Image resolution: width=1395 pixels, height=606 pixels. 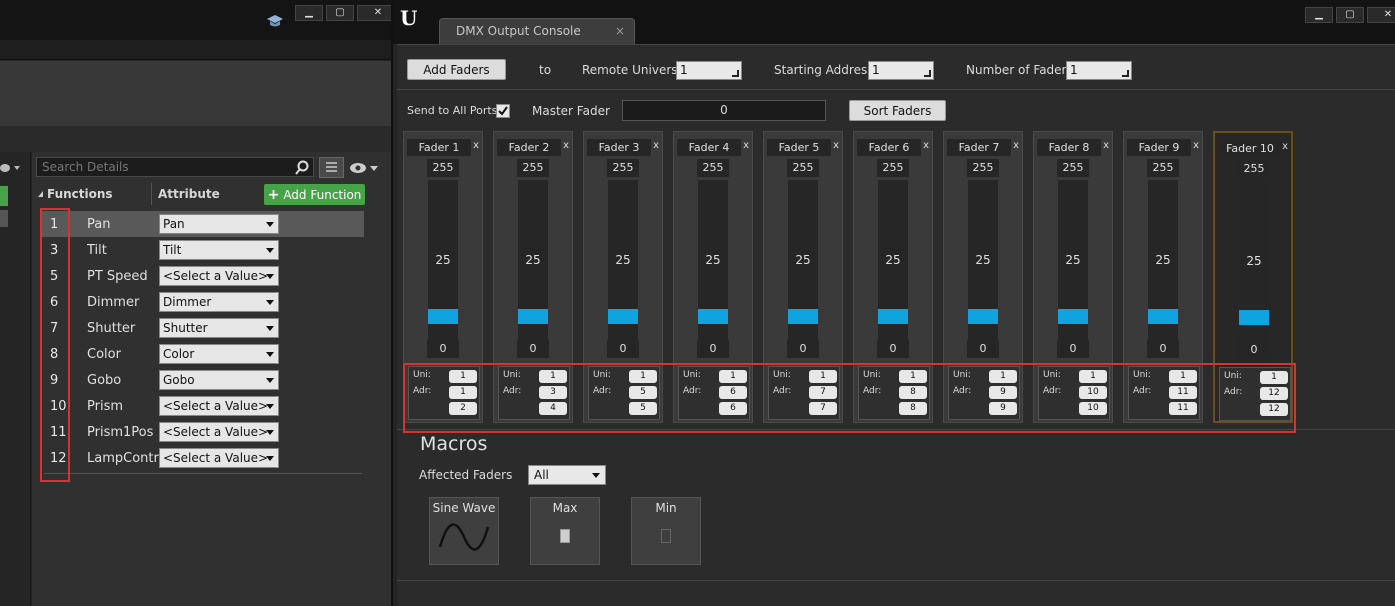 I want to click on function-row: 11 Prism1Pos <Select a Value>, so click(x=203, y=432).